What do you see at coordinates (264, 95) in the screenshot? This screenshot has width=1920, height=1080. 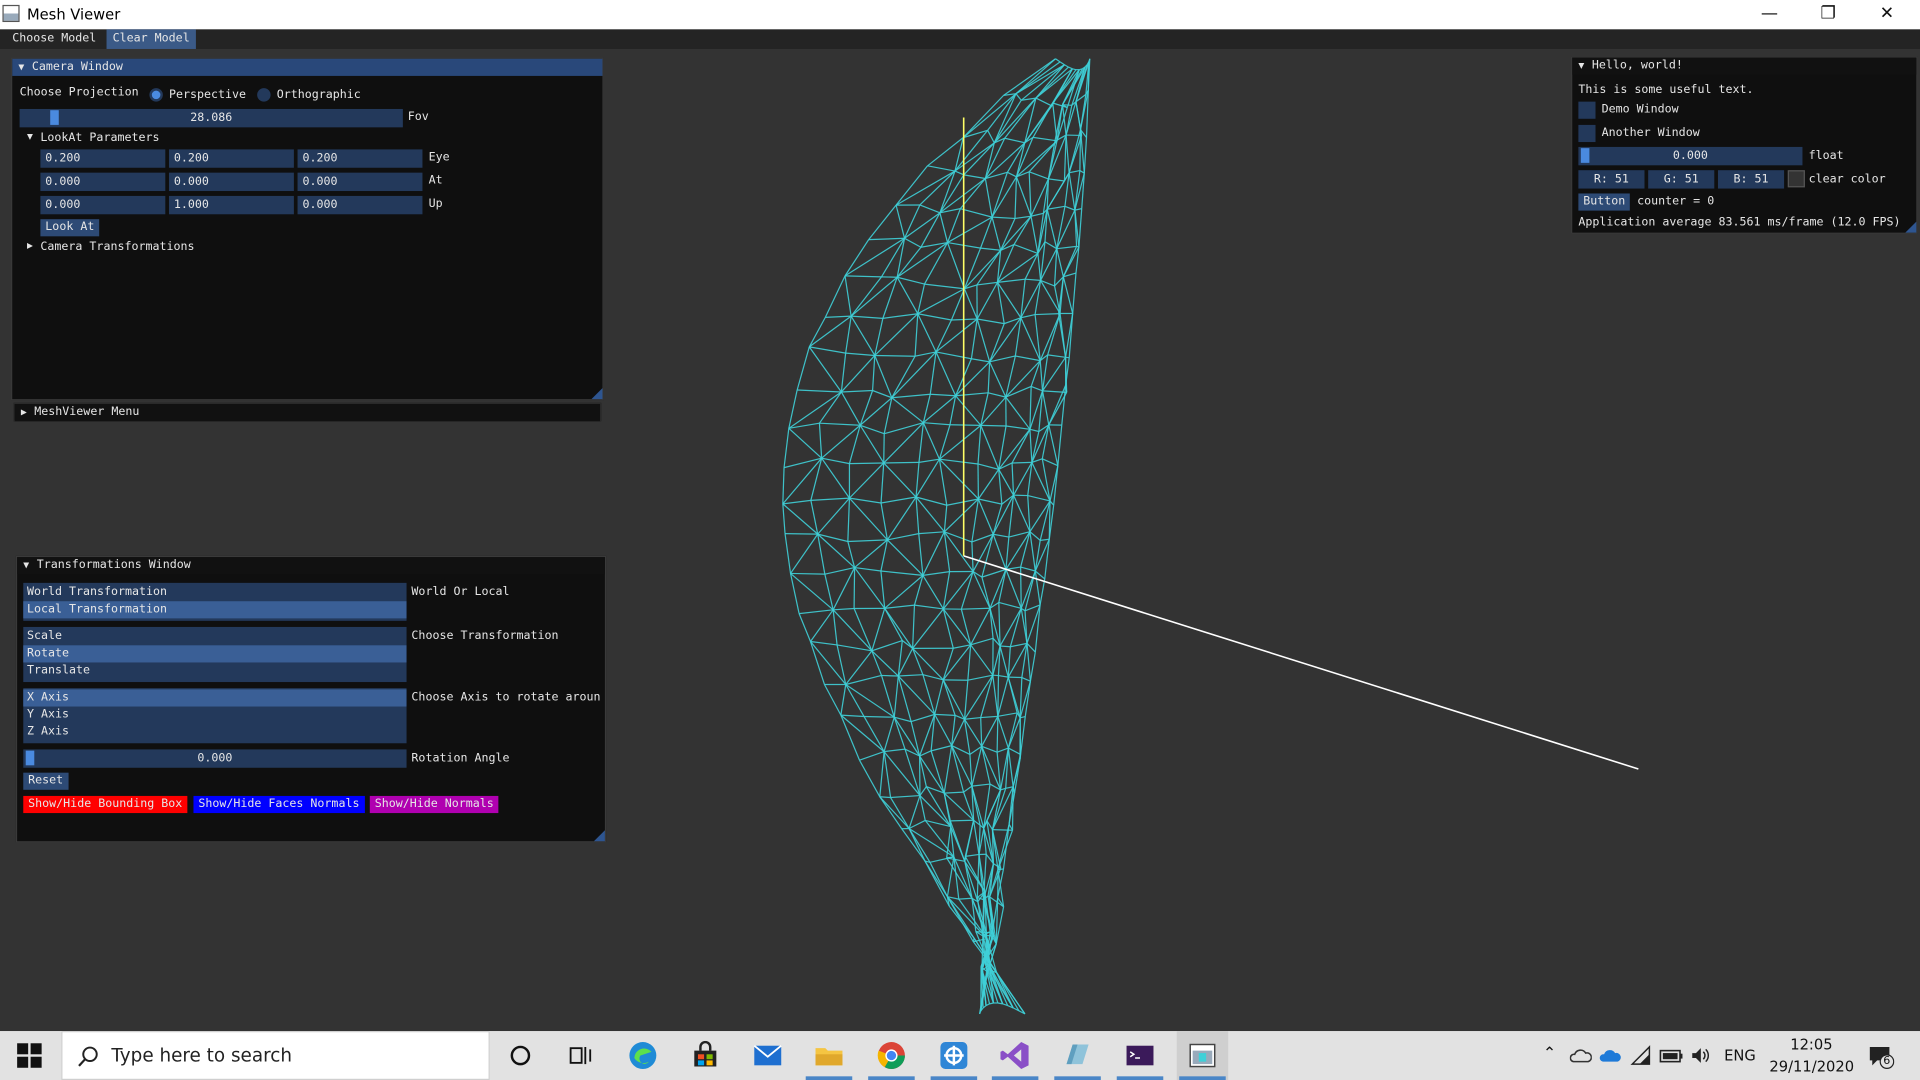 I see `orthographic-radio` at bounding box center [264, 95].